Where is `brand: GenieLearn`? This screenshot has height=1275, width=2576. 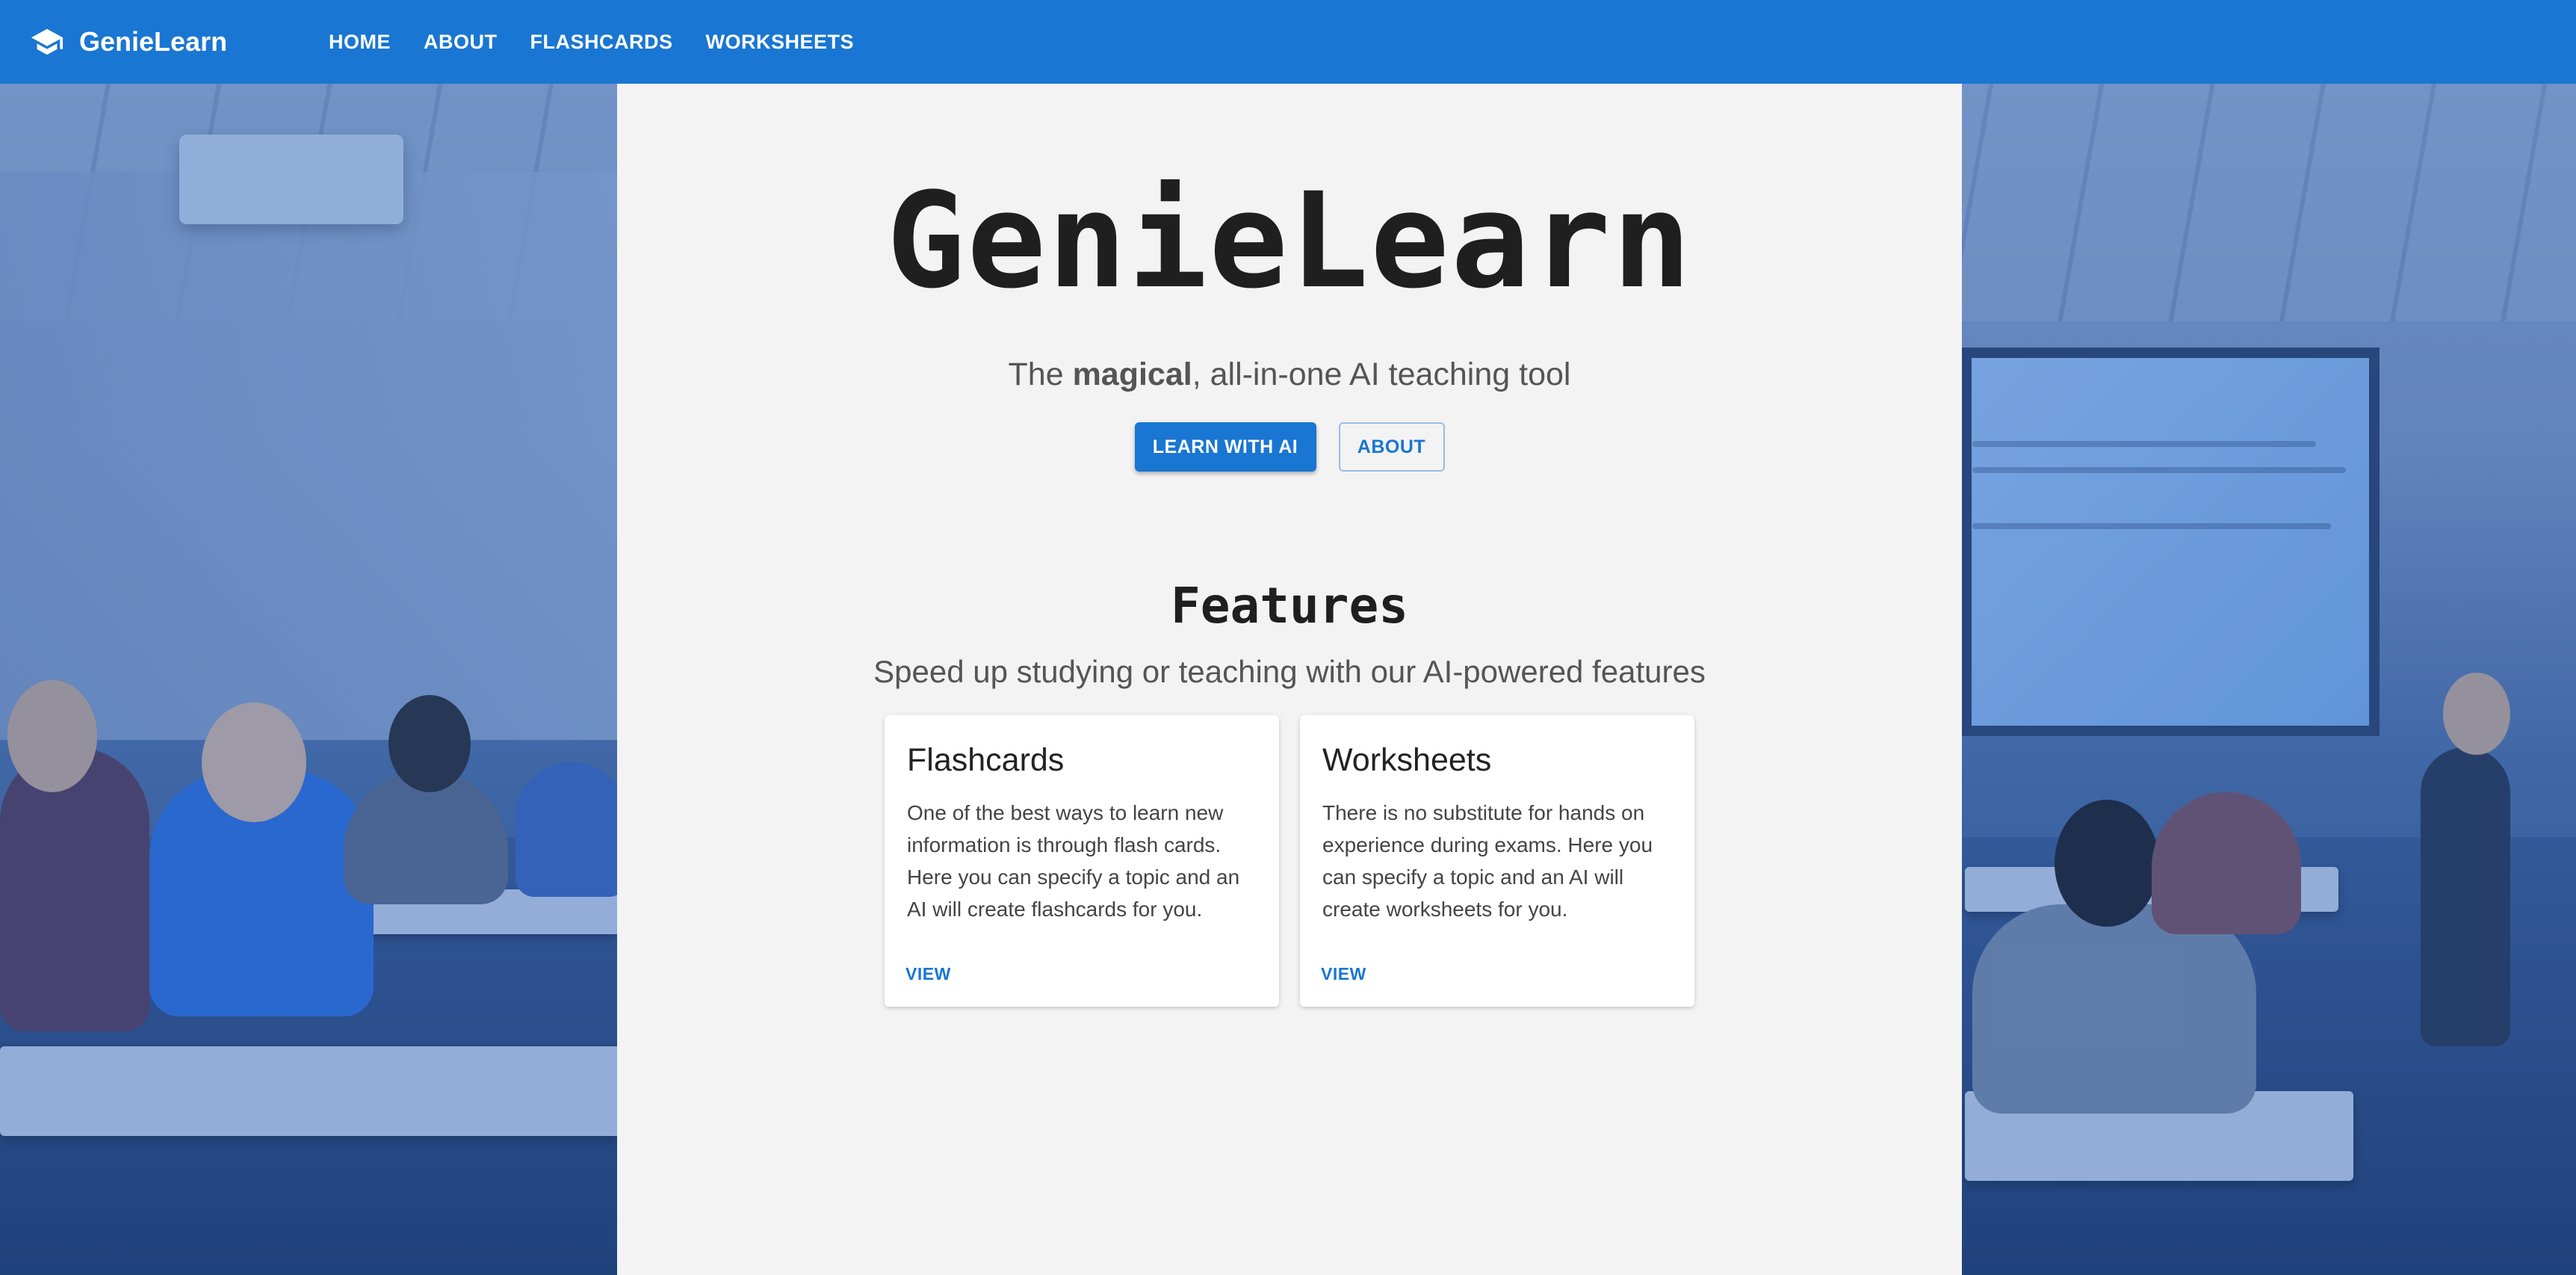 brand: GenieLearn is located at coordinates (179, 42).